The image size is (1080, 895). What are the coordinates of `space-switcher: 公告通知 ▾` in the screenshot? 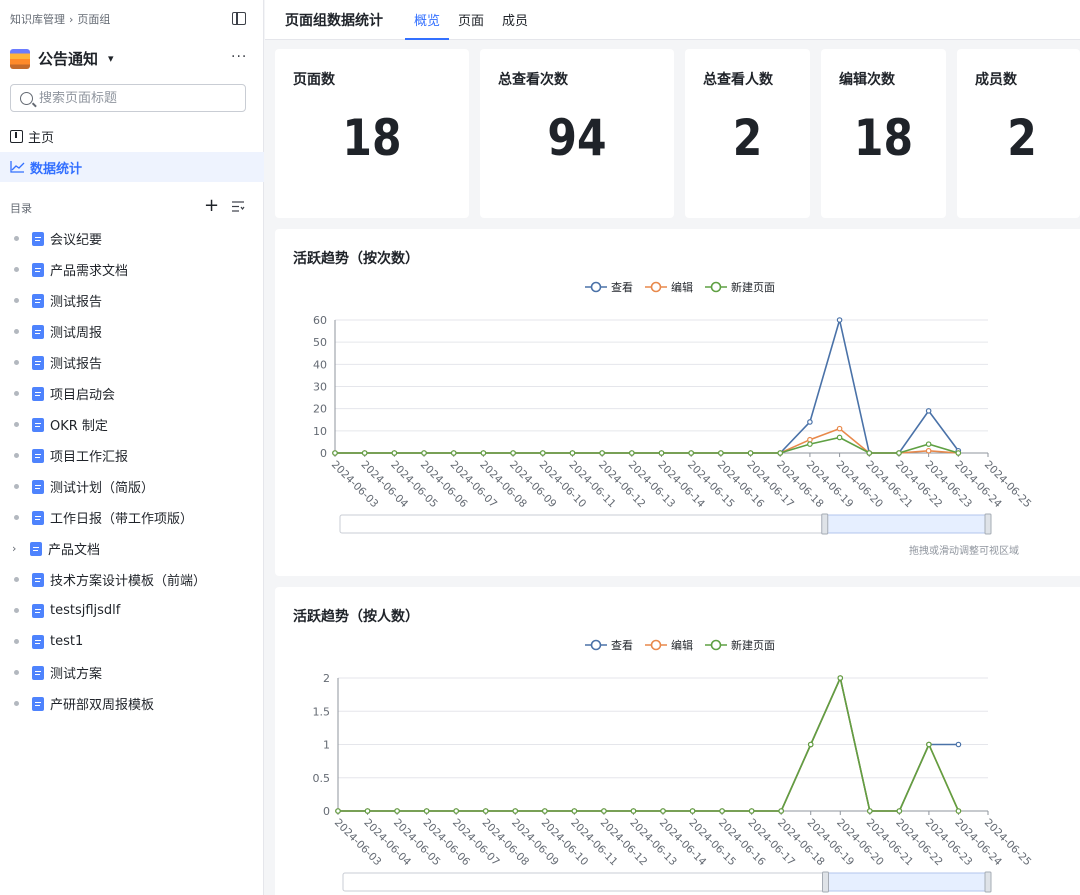 It's located at (62, 58).